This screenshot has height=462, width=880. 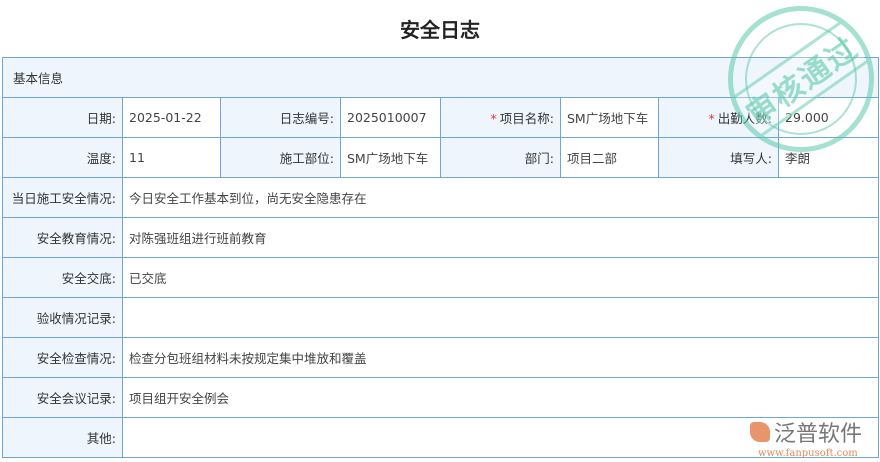 What do you see at coordinates (828, 157) in the screenshot?
I see `filled-by-value: 李朗` at bounding box center [828, 157].